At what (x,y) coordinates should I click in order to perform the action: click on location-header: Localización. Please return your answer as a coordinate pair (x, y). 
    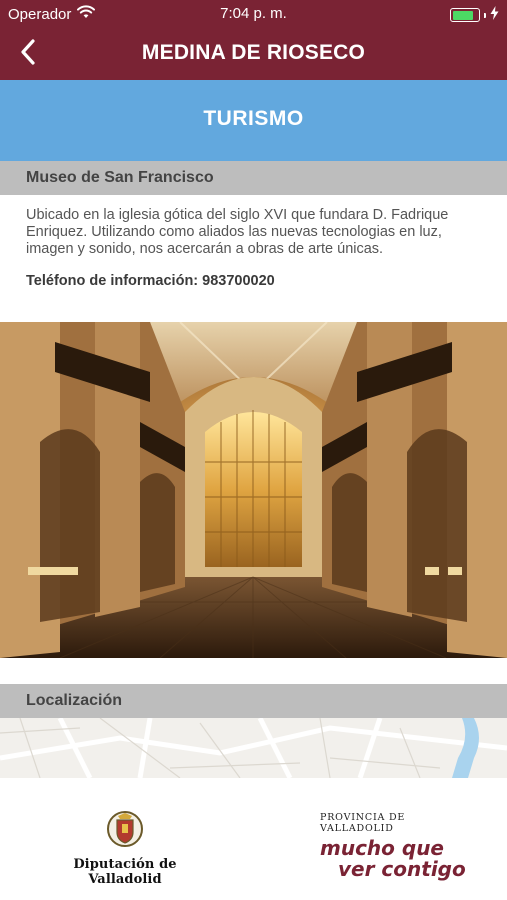
    Looking at the image, I should click on (253, 701).